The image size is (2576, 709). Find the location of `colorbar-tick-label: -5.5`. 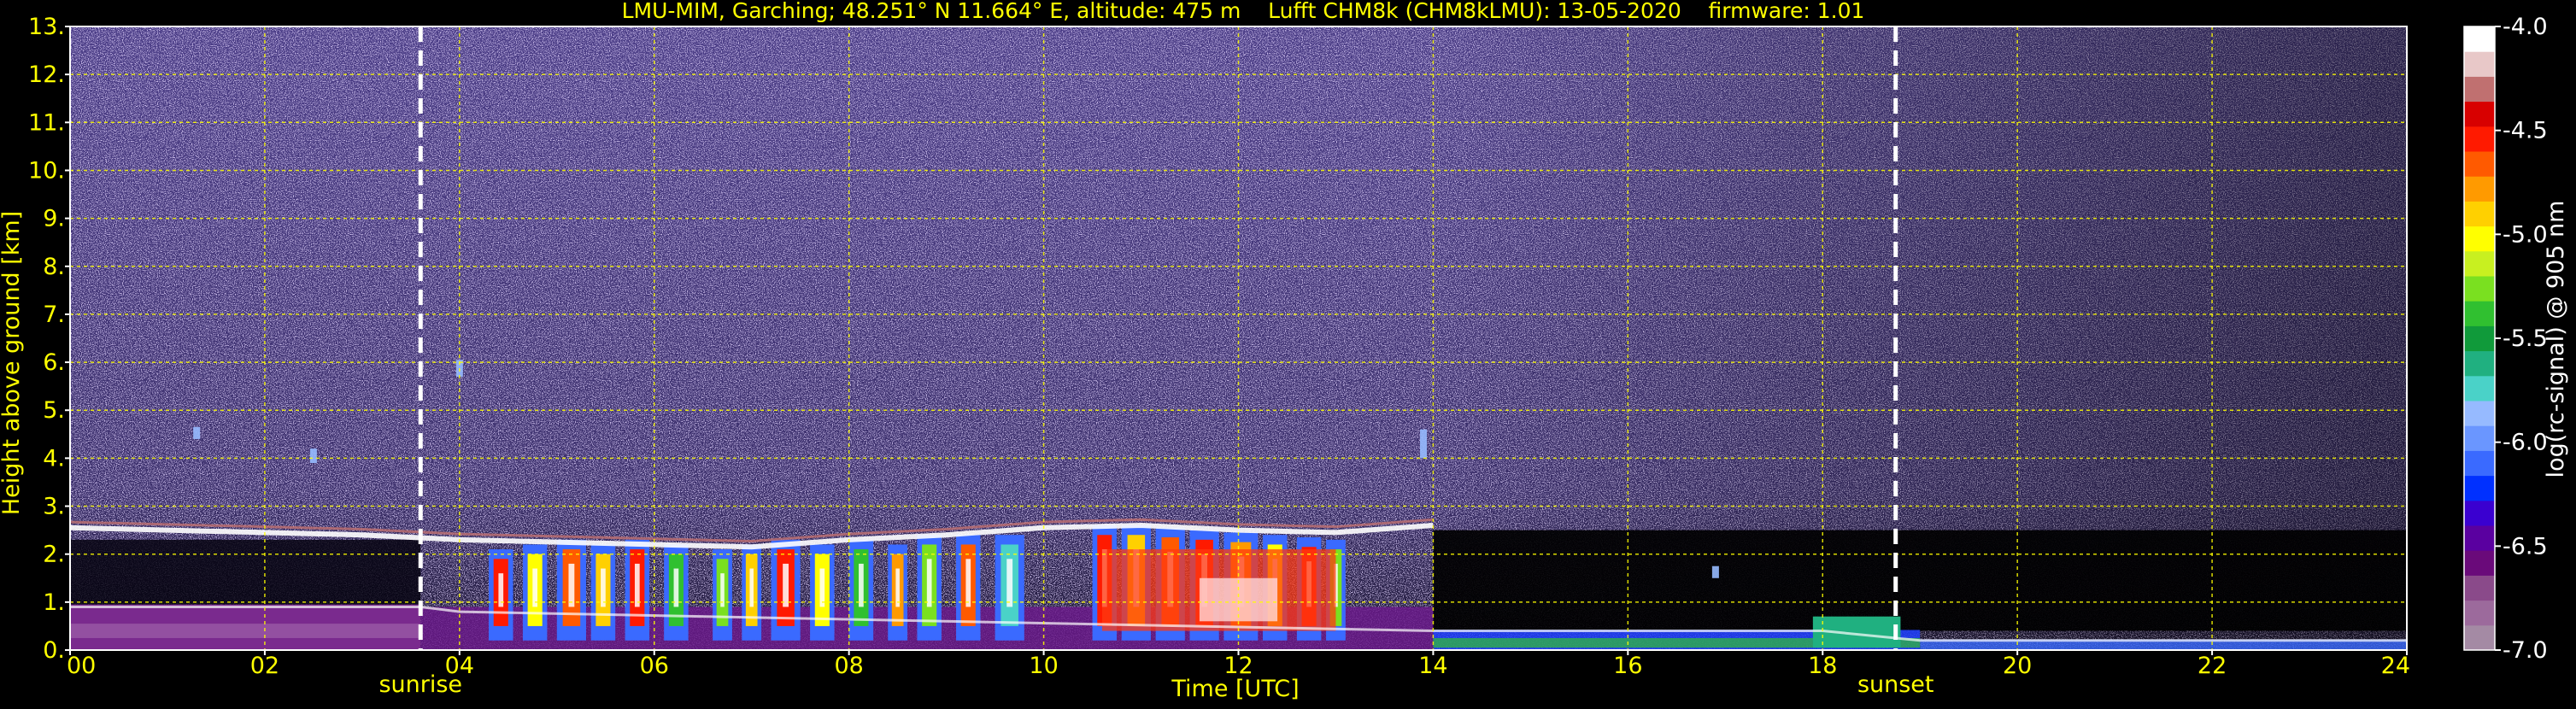

colorbar-tick-label: -5.5 is located at coordinates (2525, 338).